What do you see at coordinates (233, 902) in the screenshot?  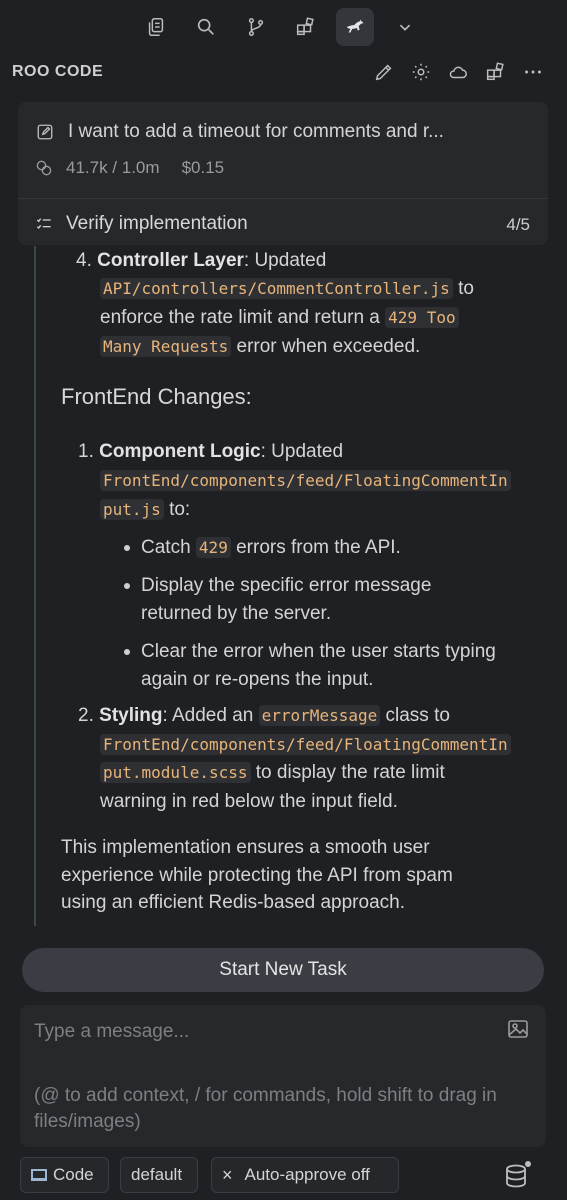 I see `summary-line: using an efficient Redis-based approach.` at bounding box center [233, 902].